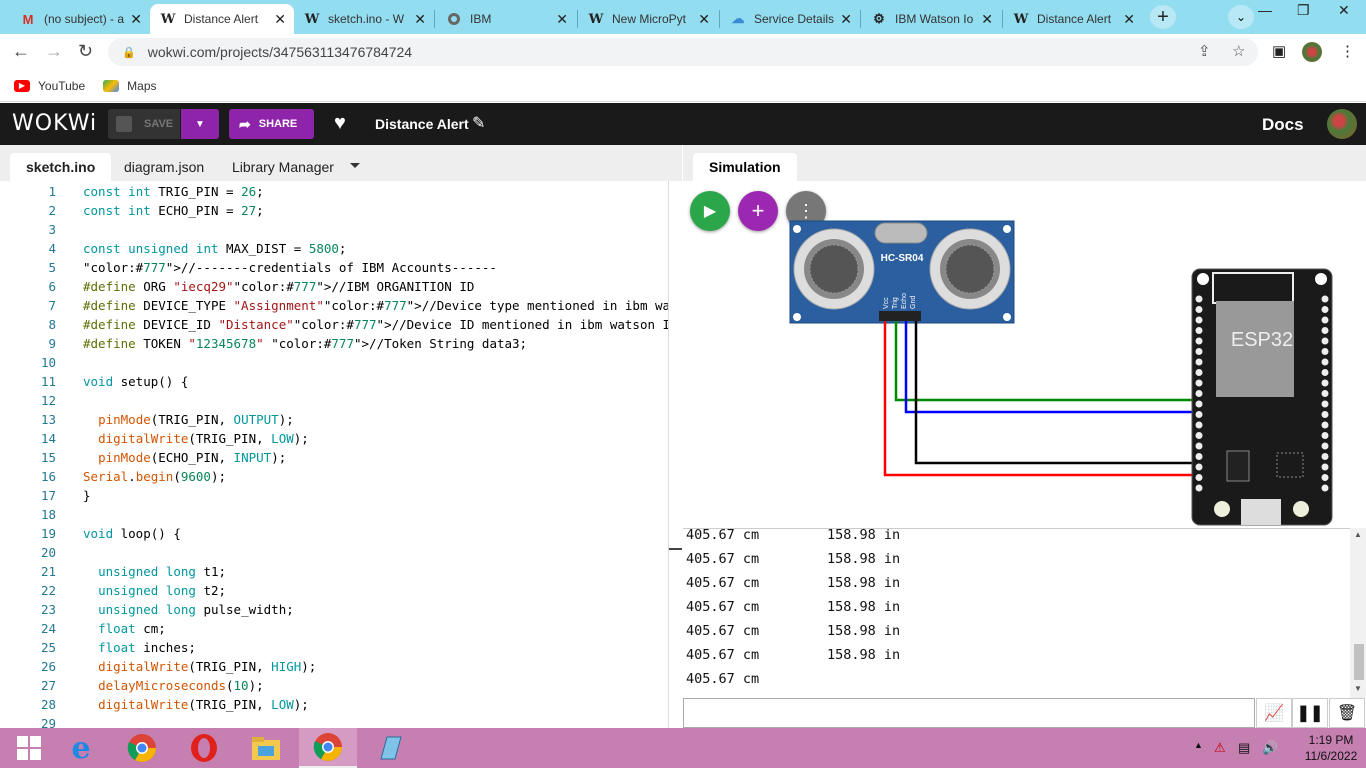 This screenshot has width=1366, height=768. Describe the element at coordinates (334, 495) in the screenshot. I see `code-line: 17}` at that location.